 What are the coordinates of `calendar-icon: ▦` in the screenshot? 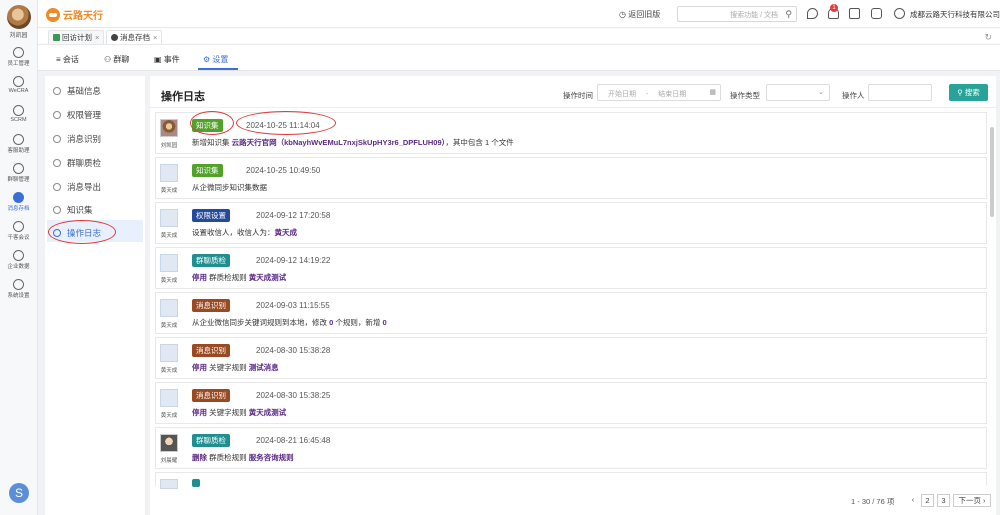 It's located at (712, 92).